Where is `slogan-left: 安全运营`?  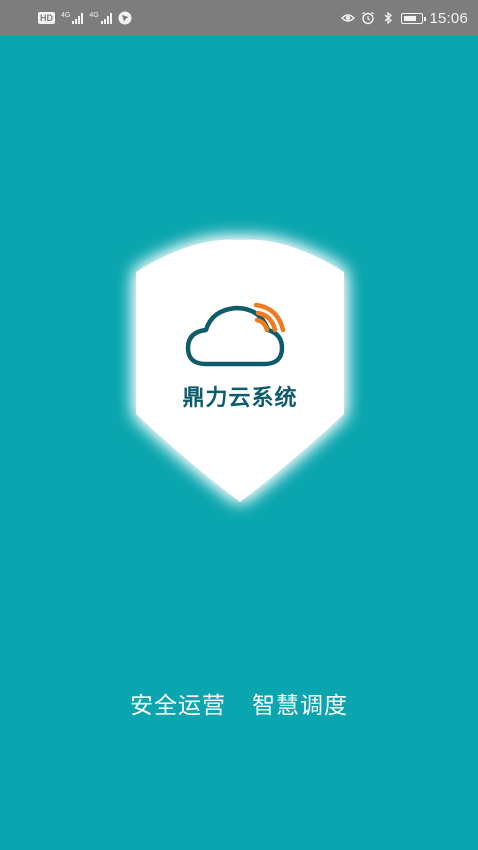
slogan-left: 安全运营 is located at coordinates (178, 706).